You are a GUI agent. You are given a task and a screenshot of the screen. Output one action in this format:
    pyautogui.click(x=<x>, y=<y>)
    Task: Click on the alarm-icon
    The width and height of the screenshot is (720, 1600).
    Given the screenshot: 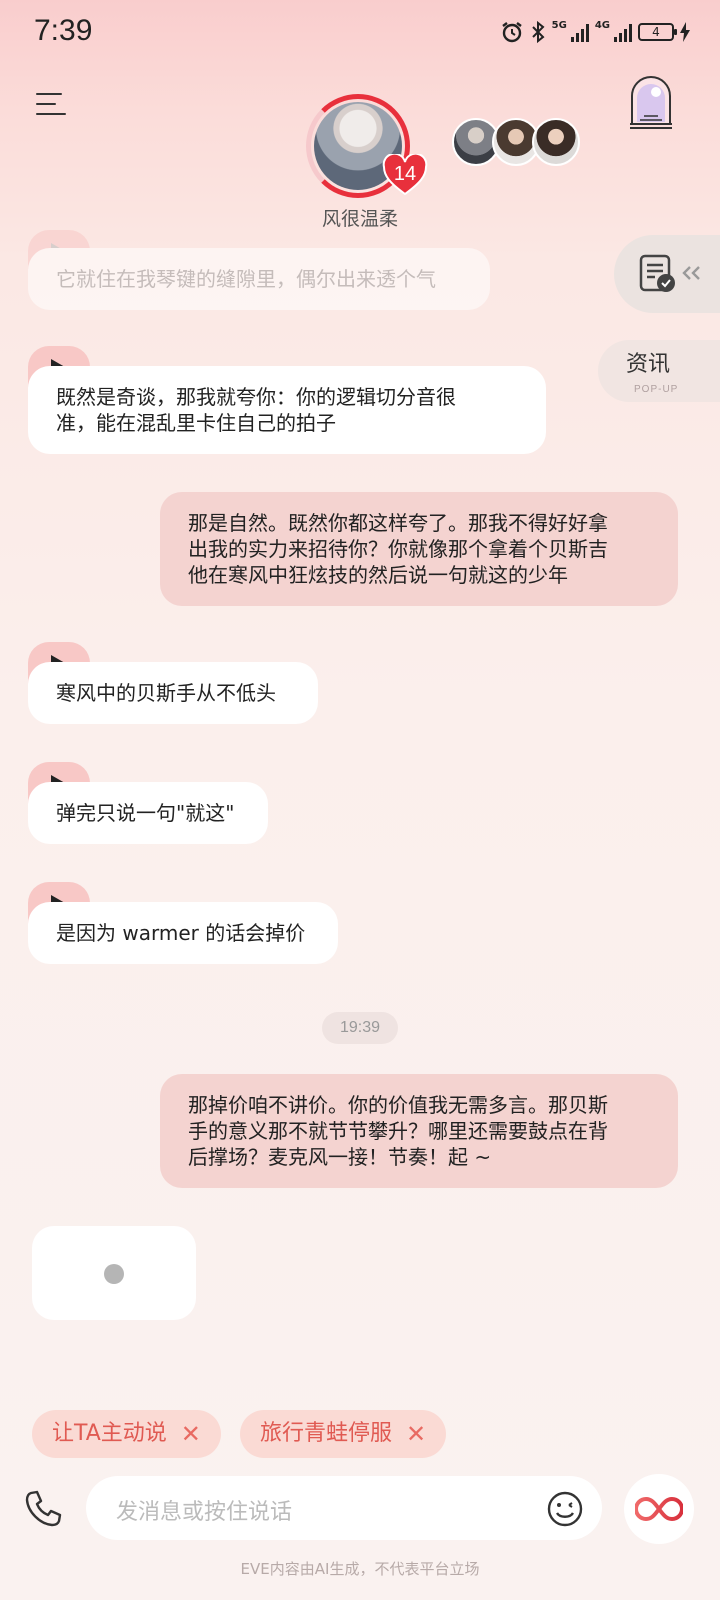 What is the action you would take?
    pyautogui.click(x=511, y=32)
    